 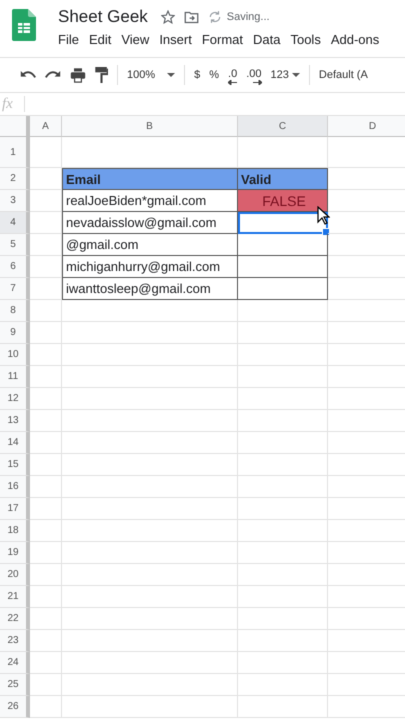 What do you see at coordinates (15, 245) in the screenshot?
I see `row-header: 5` at bounding box center [15, 245].